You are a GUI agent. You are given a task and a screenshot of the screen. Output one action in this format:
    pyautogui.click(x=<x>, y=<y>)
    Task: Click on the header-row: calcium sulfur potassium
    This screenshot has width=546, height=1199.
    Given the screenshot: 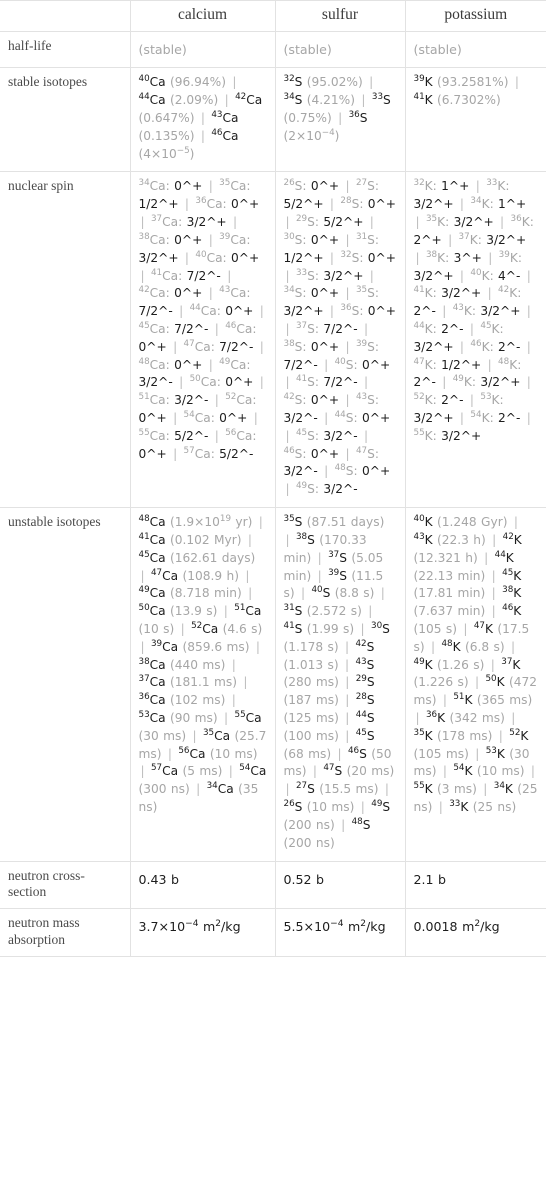 What is the action you would take?
    pyautogui.click(x=273, y=16)
    